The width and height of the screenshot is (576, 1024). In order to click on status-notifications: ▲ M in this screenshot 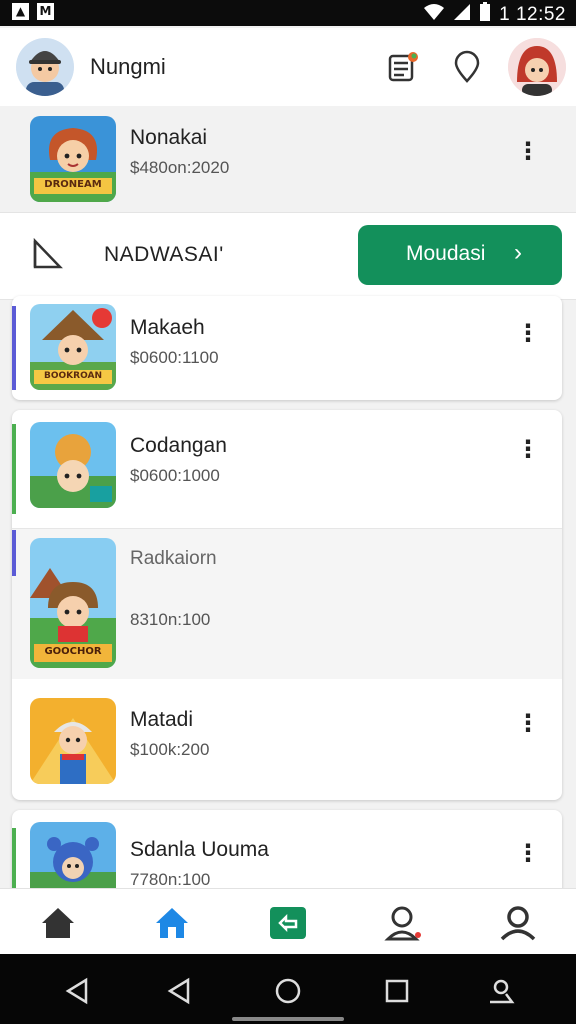, I will do `click(33, 11)`.